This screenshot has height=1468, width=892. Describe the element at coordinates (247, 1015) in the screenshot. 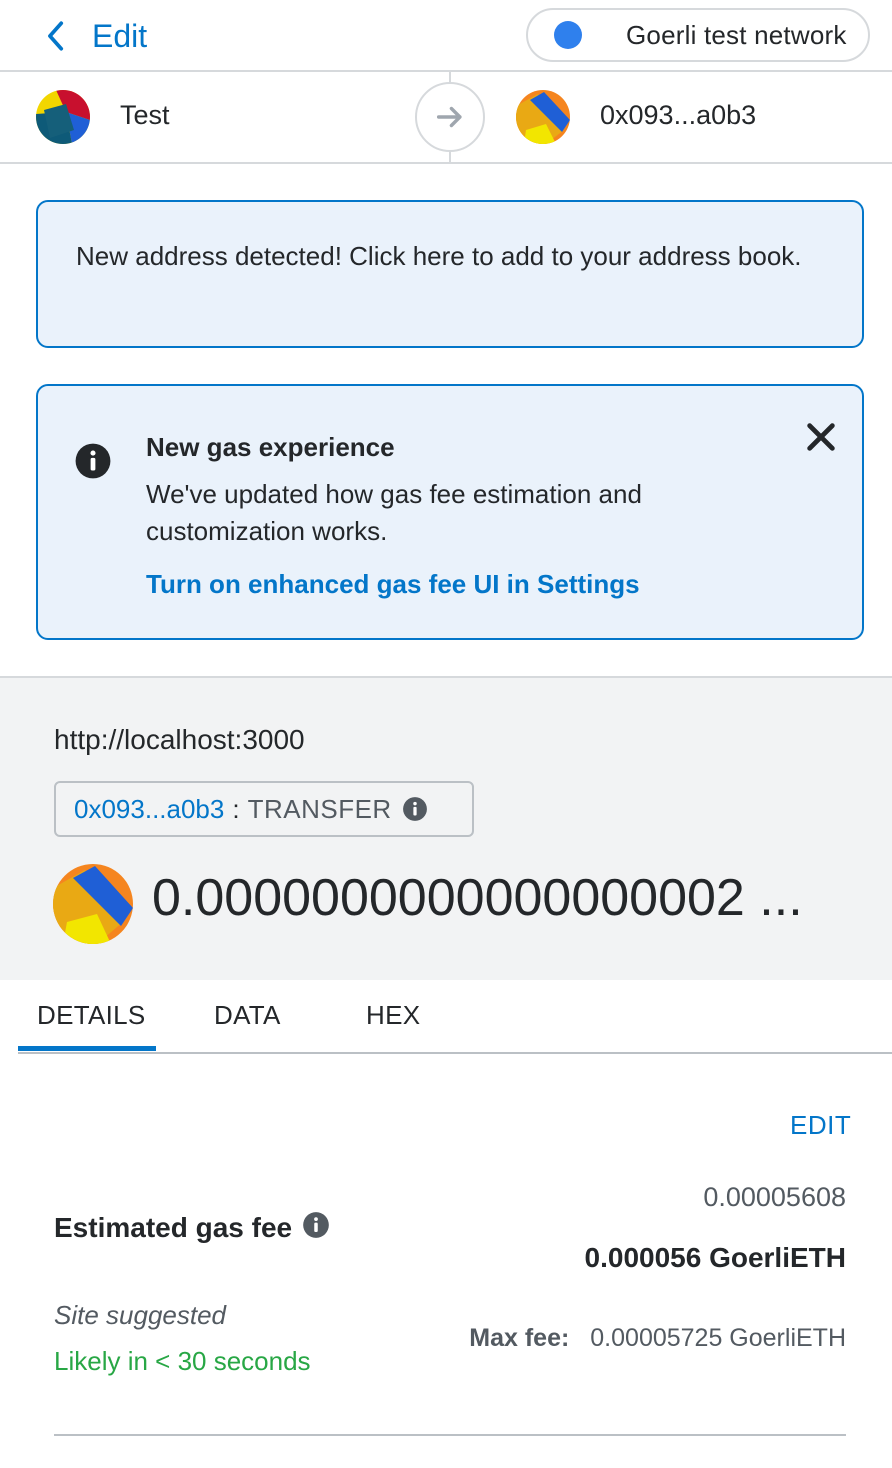

I see `tab-data: DATA` at that location.